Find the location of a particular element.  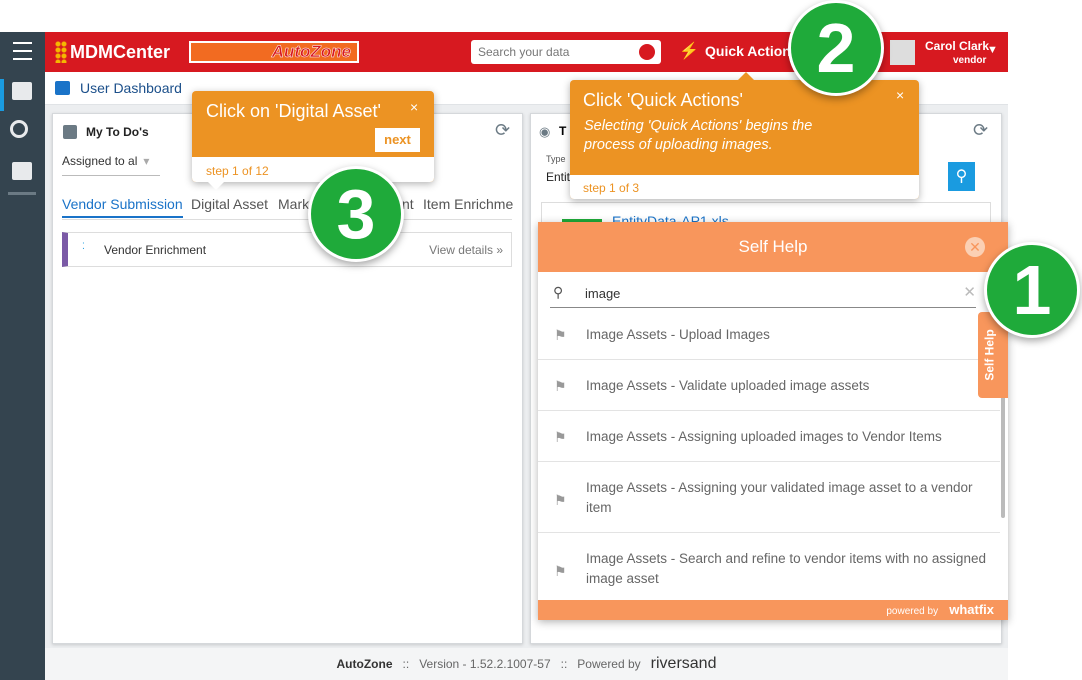

user-role: vendor is located at coordinates (970, 60).